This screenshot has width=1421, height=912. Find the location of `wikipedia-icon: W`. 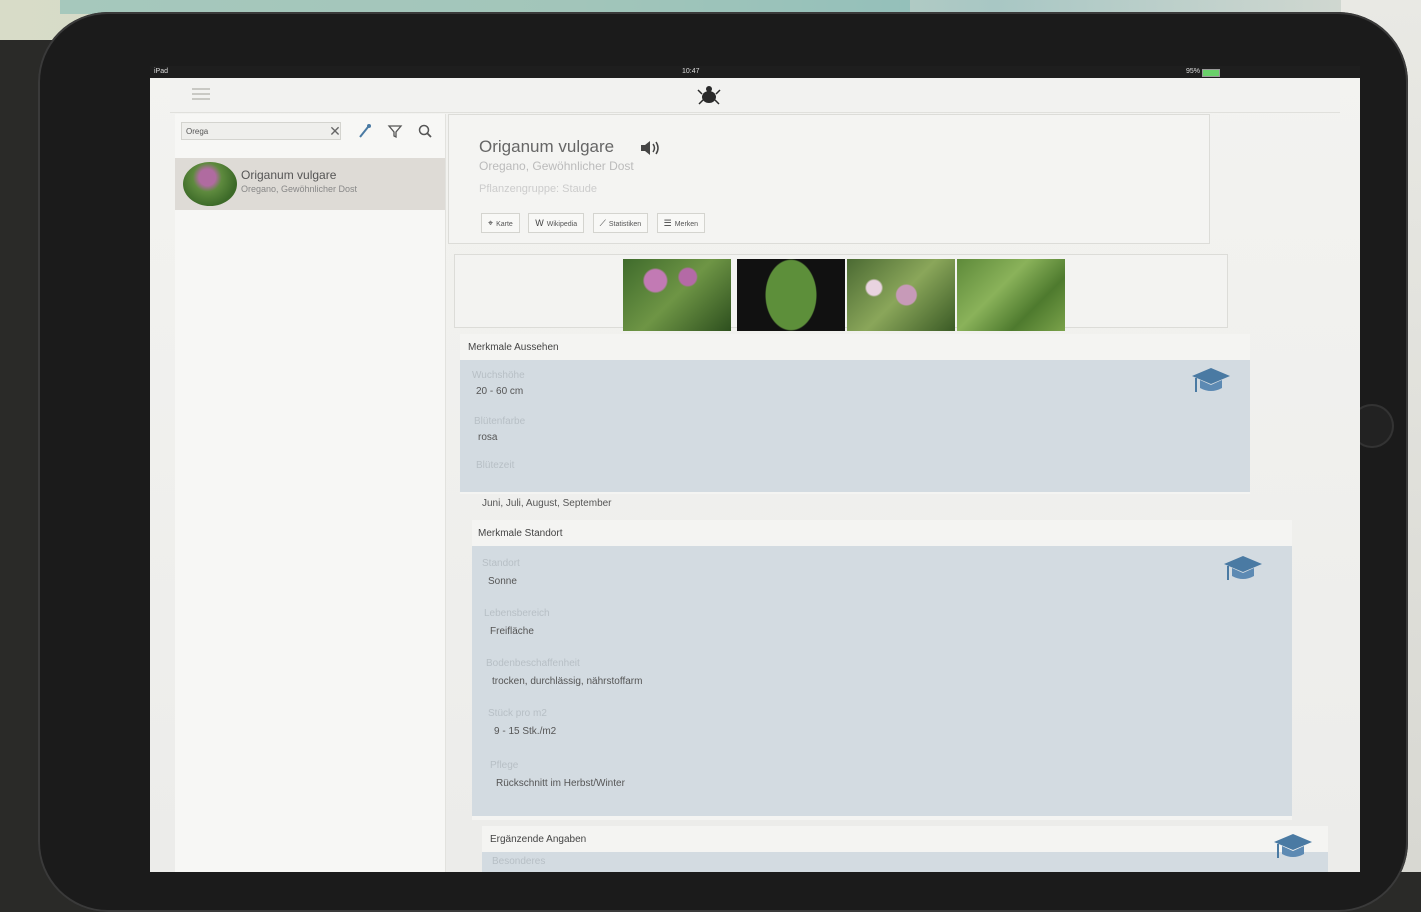

wikipedia-icon: W is located at coordinates (539, 223).